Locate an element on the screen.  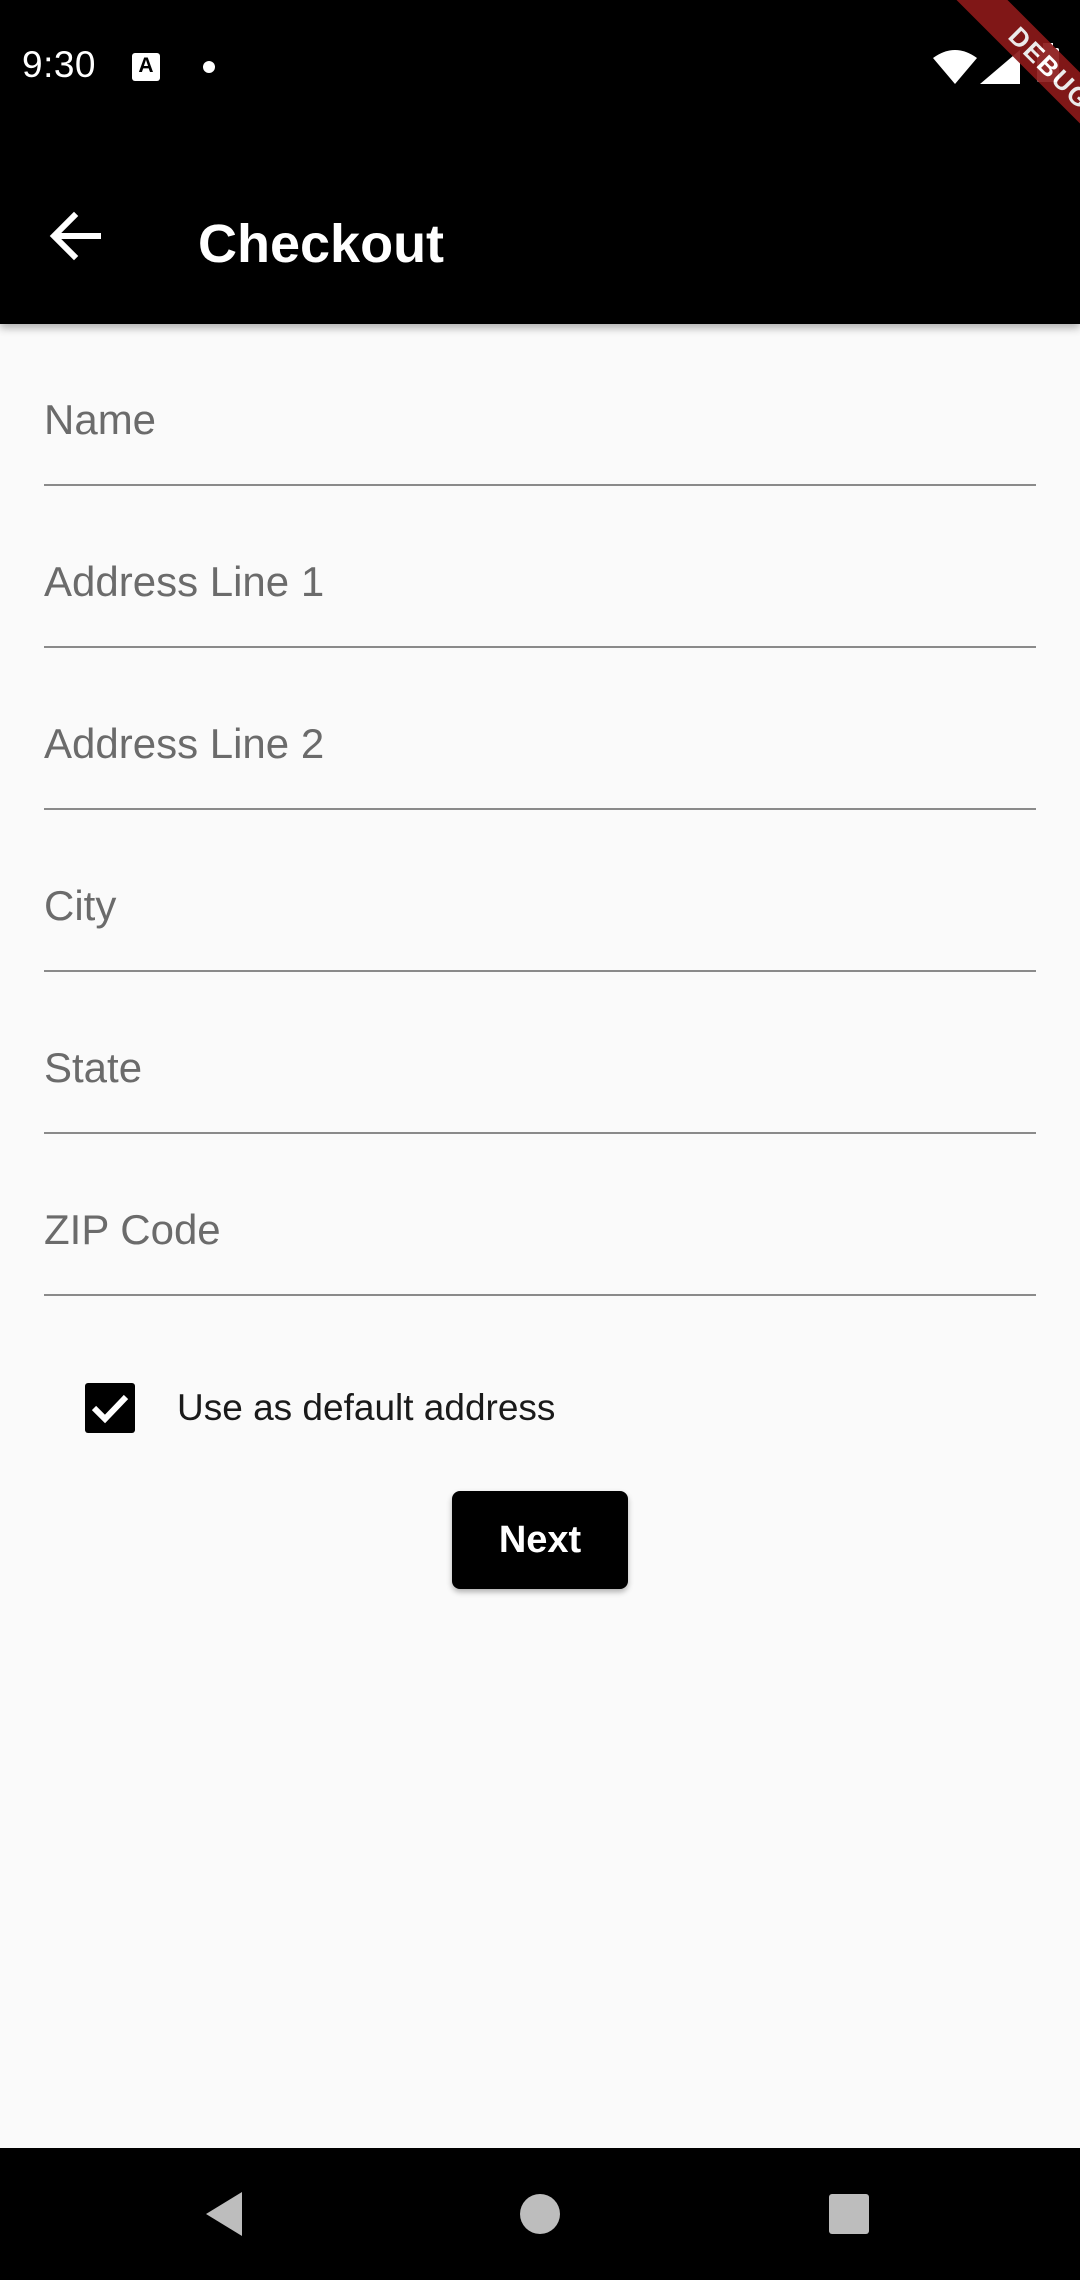
system-navigation-bar is located at coordinates (540, 2214).